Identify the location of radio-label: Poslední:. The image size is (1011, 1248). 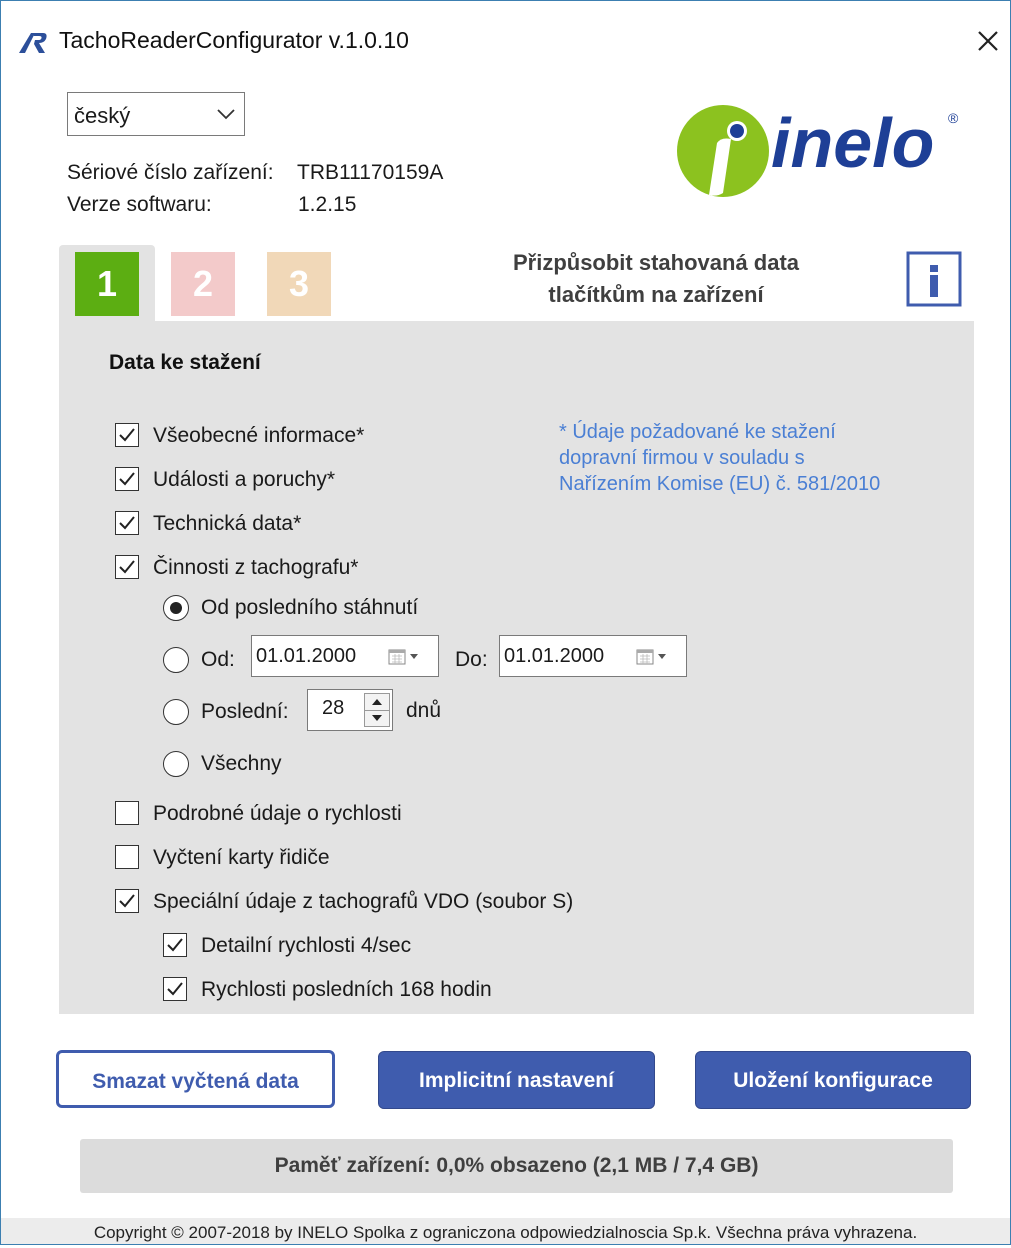
(245, 711).